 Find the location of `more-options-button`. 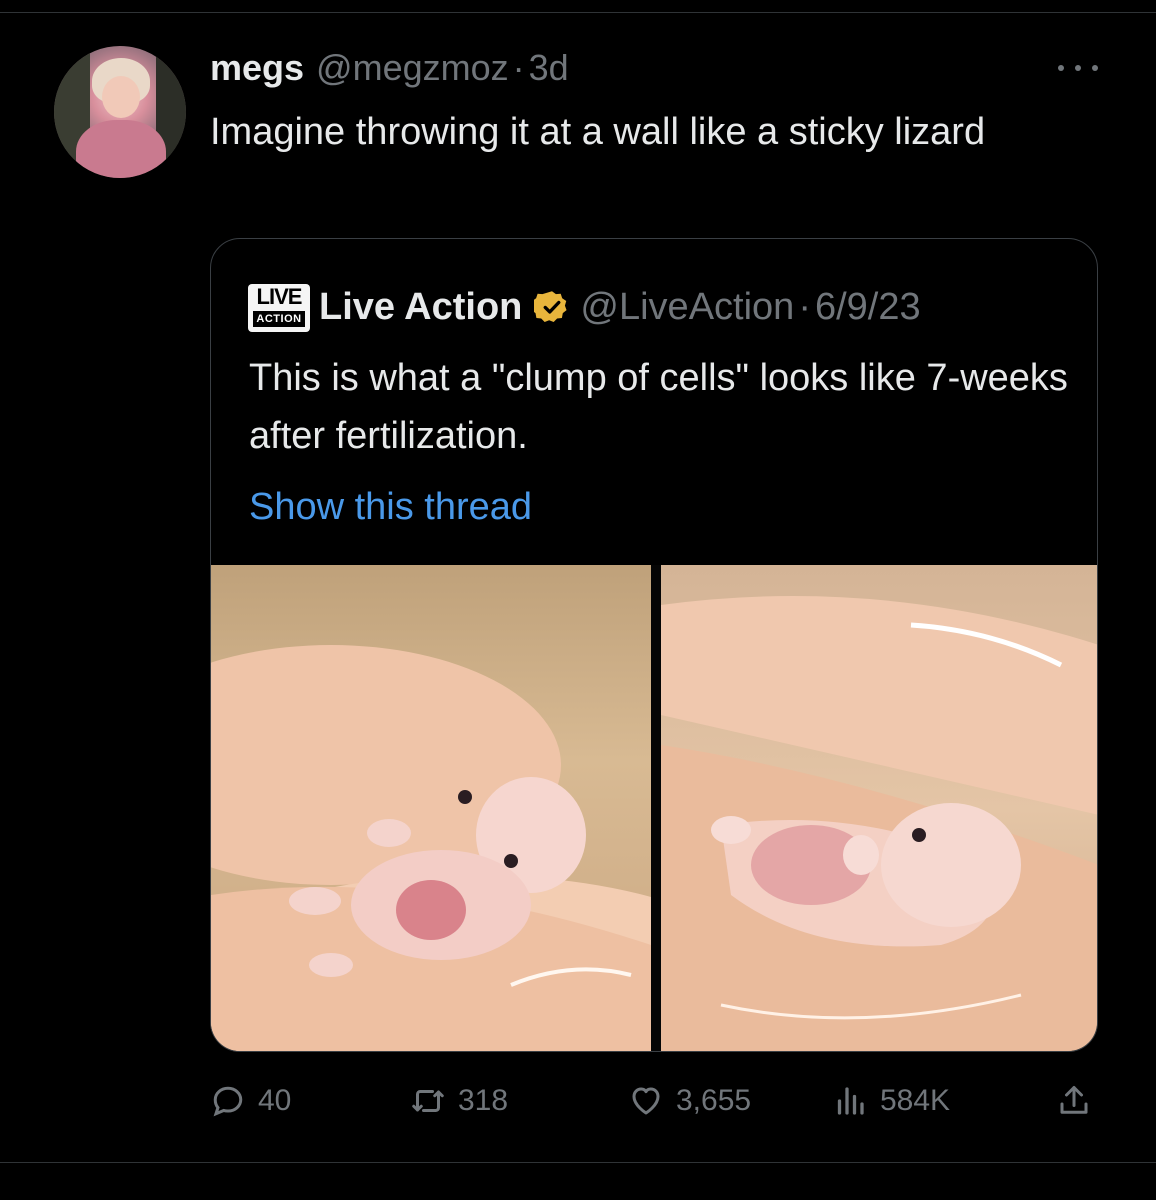

more-options-button is located at coordinates (1078, 68).